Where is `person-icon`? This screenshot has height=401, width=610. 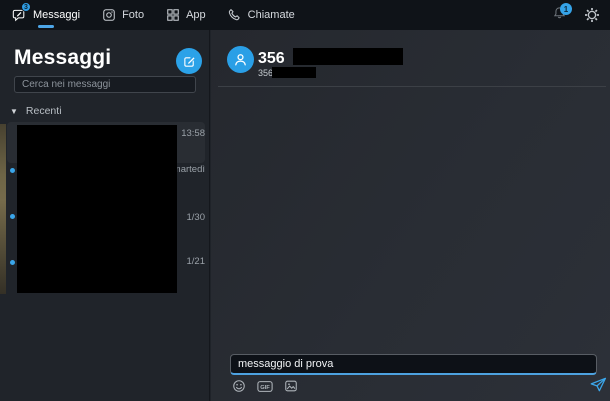
person-icon is located at coordinates (240, 60).